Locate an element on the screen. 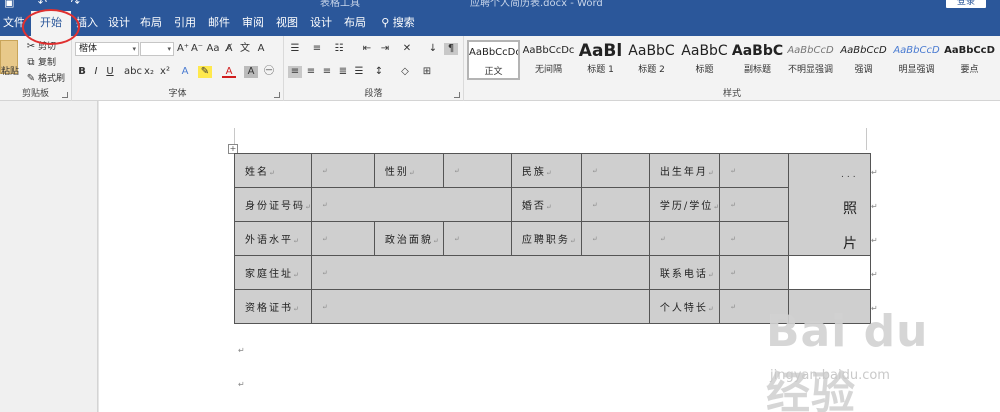  bullets-button: ☰ is located at coordinates (295, 49).